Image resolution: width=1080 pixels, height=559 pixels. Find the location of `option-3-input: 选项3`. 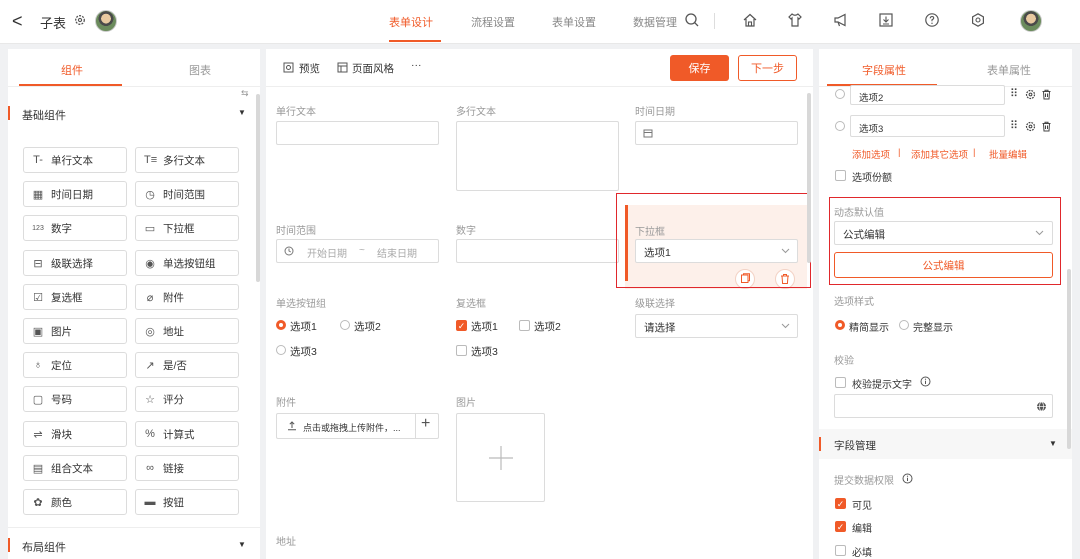

option-3-input: 选项3 is located at coordinates (927, 126).